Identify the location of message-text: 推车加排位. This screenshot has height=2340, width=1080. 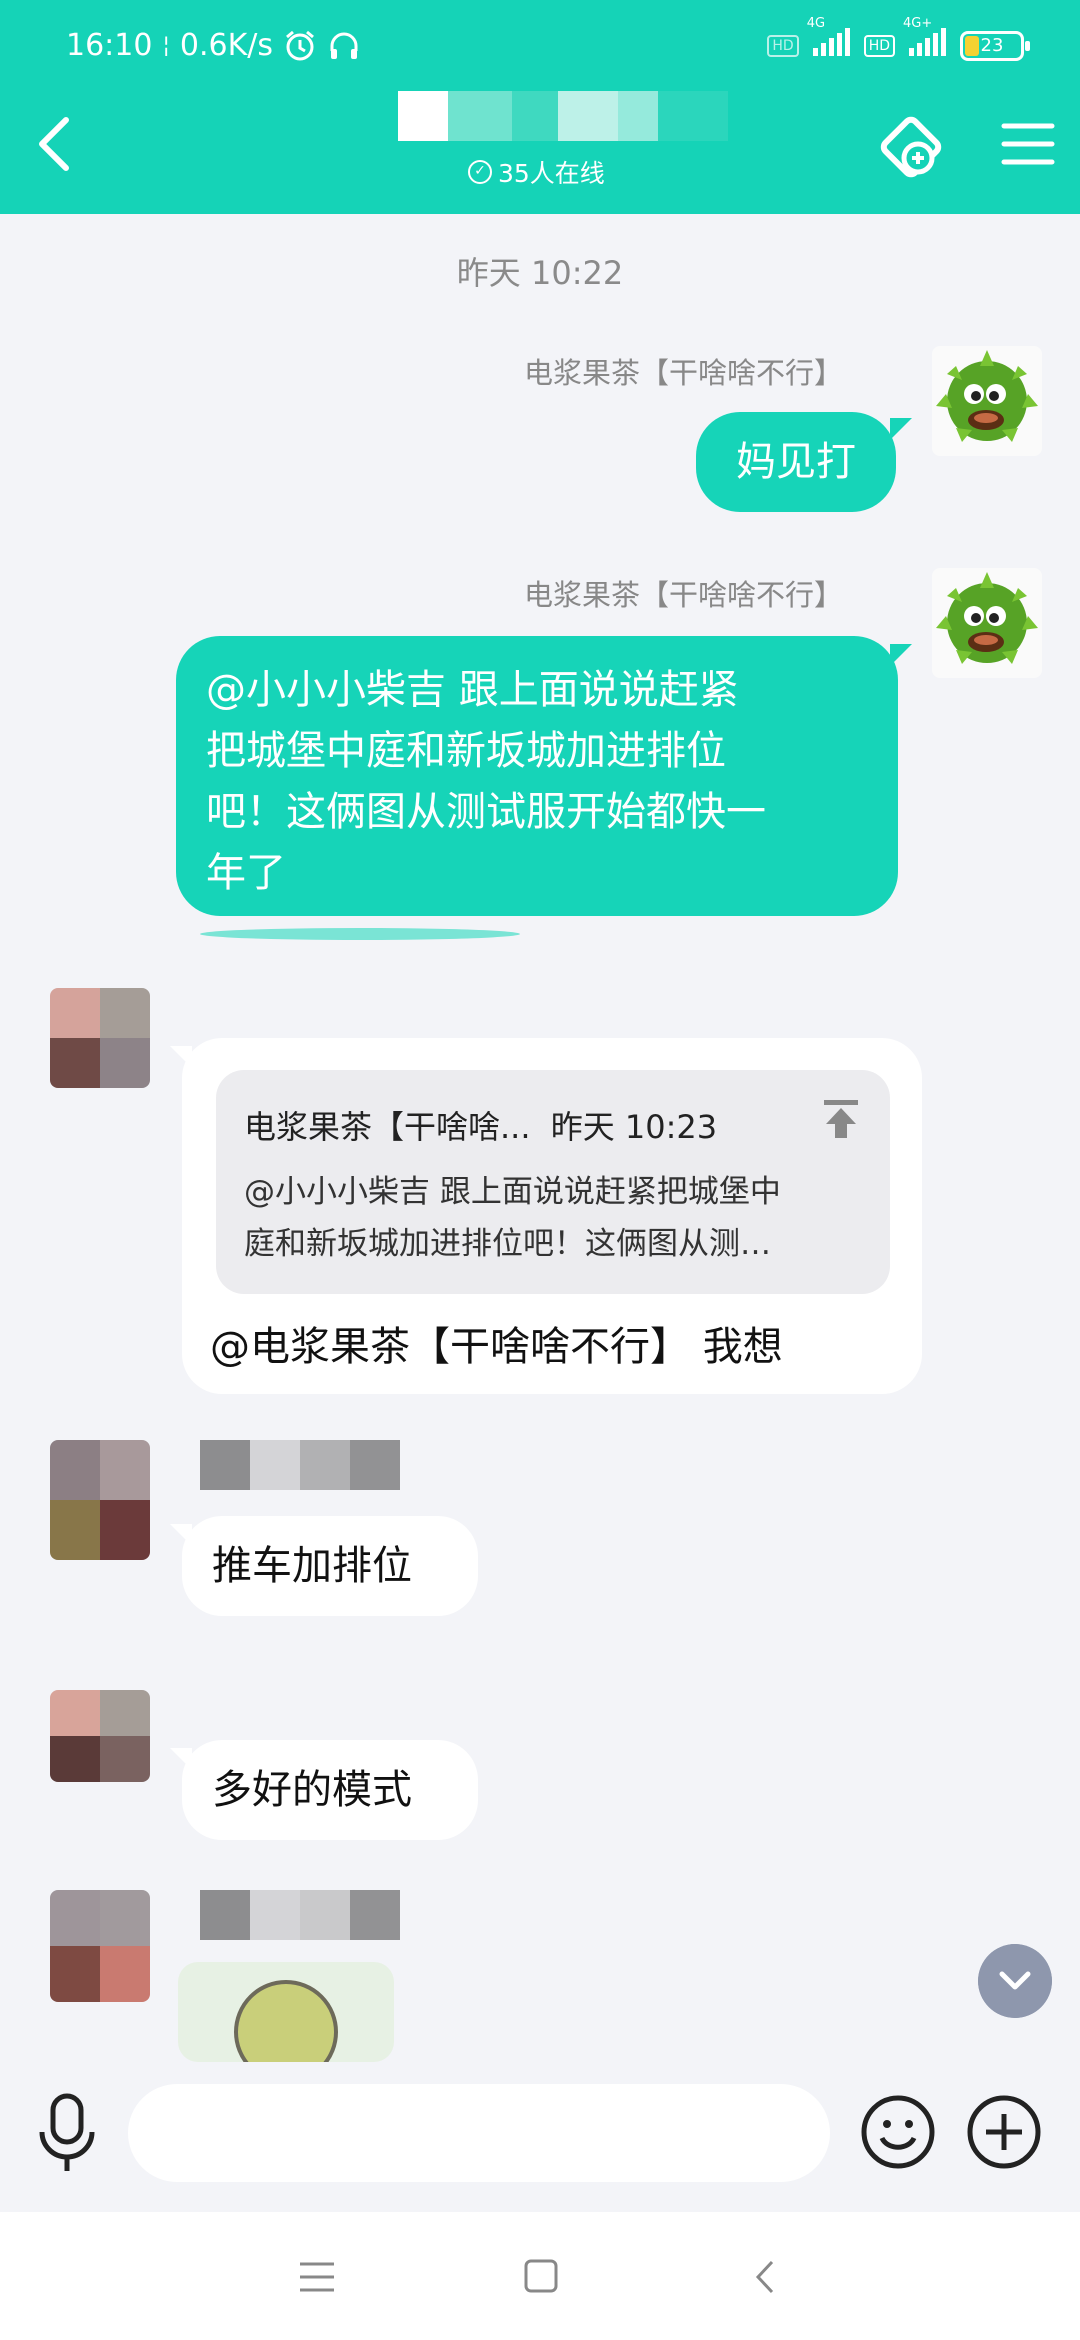
(312, 1566).